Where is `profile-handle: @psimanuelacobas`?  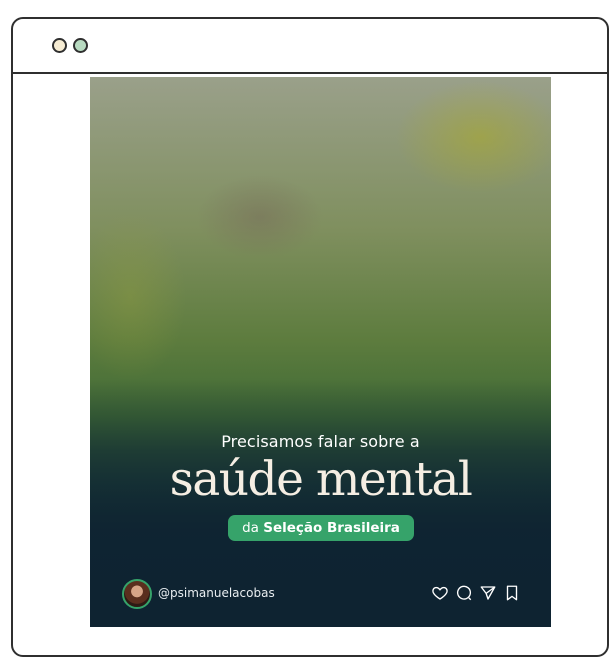
profile-handle: @psimanuelacobas is located at coordinates (216, 593).